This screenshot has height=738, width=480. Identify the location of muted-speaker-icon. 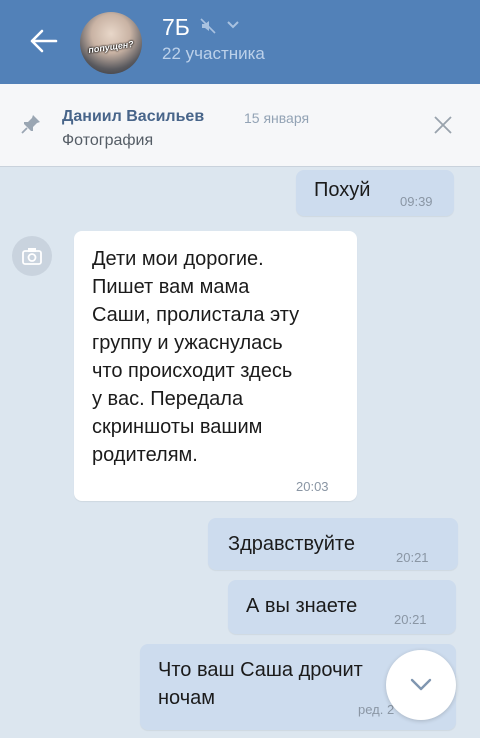
(208, 26).